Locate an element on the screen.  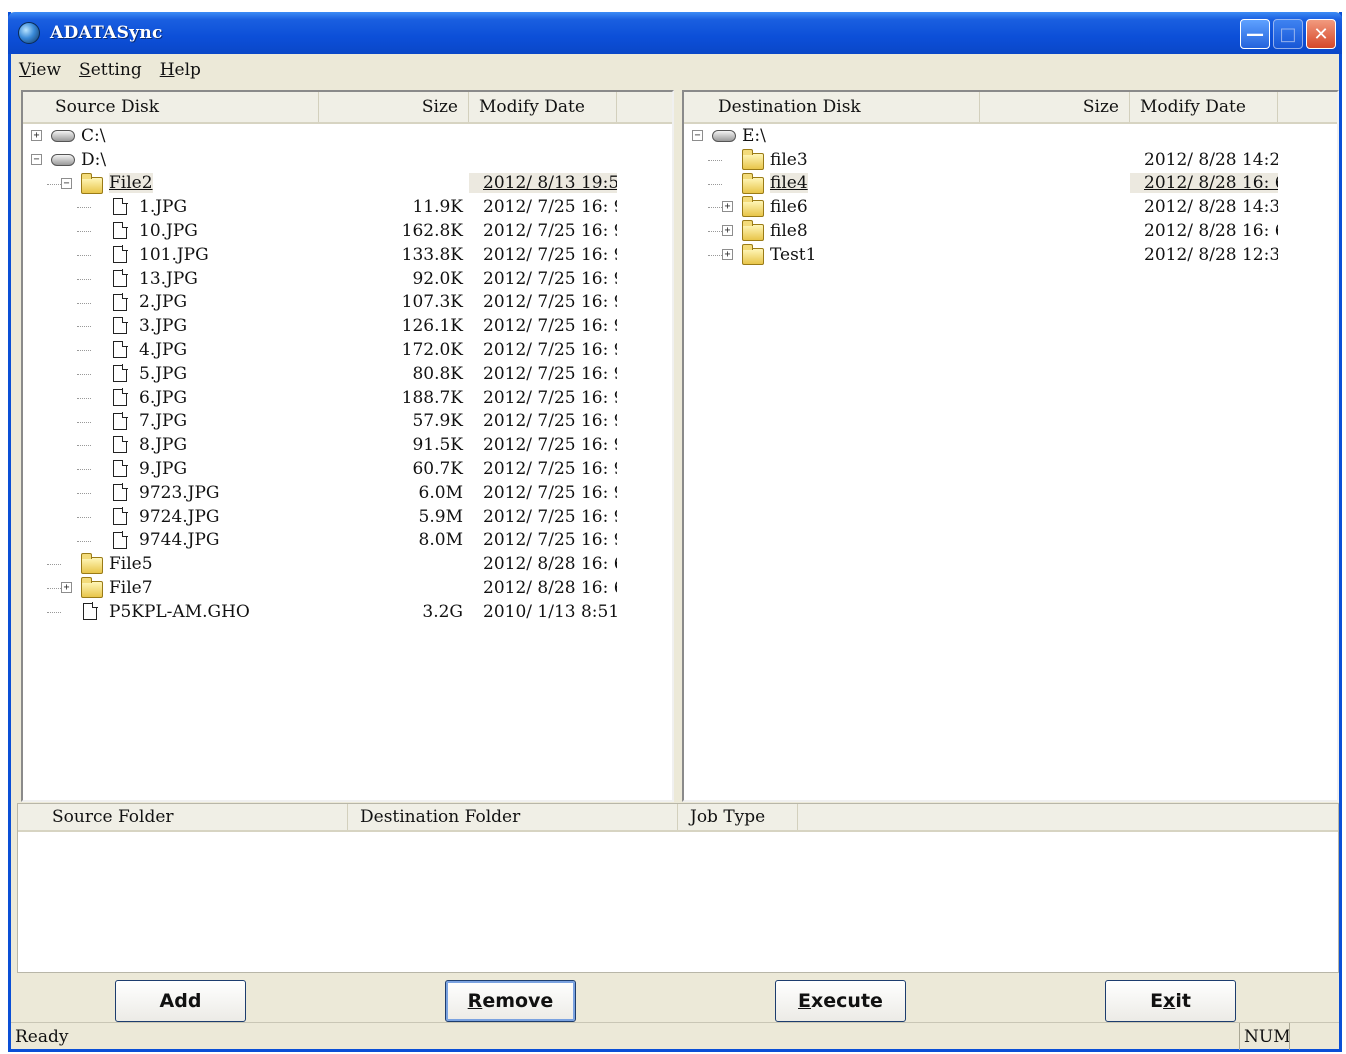
destination-header: Destination Disk Size Modify Date is located at coordinates (1010, 108).